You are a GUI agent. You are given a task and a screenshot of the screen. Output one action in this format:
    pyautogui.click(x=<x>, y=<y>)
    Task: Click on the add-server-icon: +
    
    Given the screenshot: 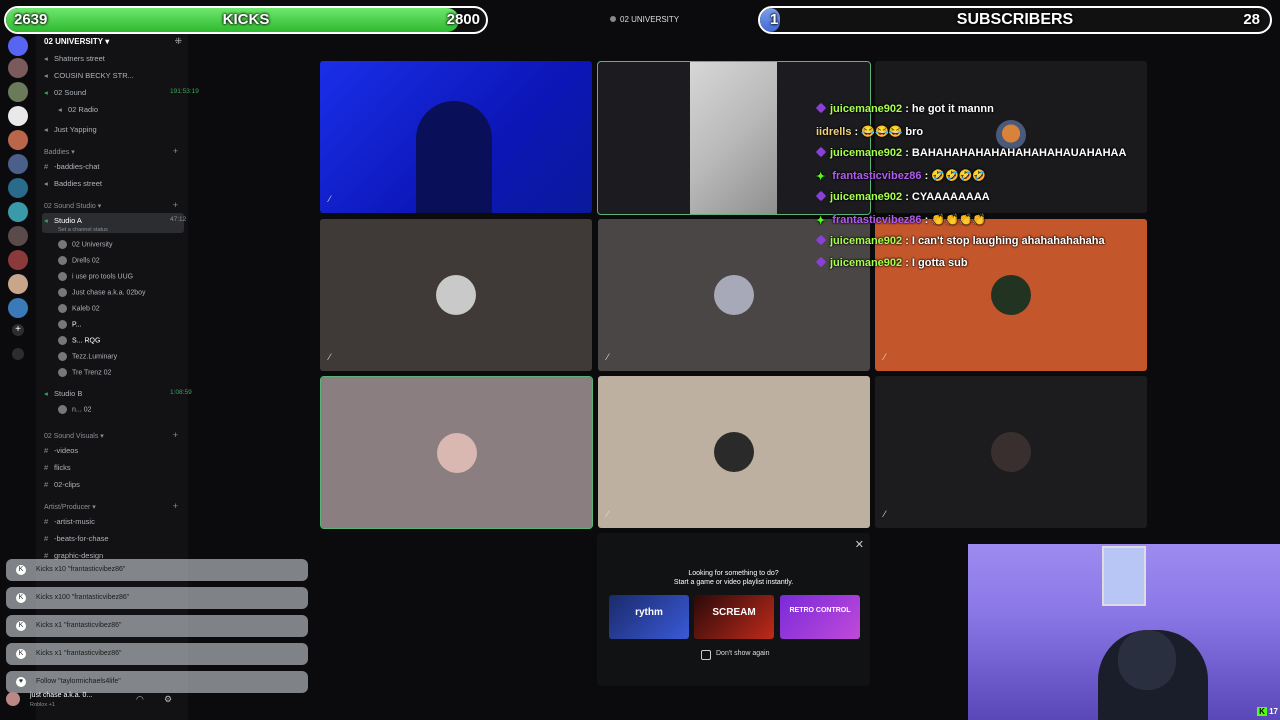 What is the action you would take?
    pyautogui.click(x=18, y=330)
    